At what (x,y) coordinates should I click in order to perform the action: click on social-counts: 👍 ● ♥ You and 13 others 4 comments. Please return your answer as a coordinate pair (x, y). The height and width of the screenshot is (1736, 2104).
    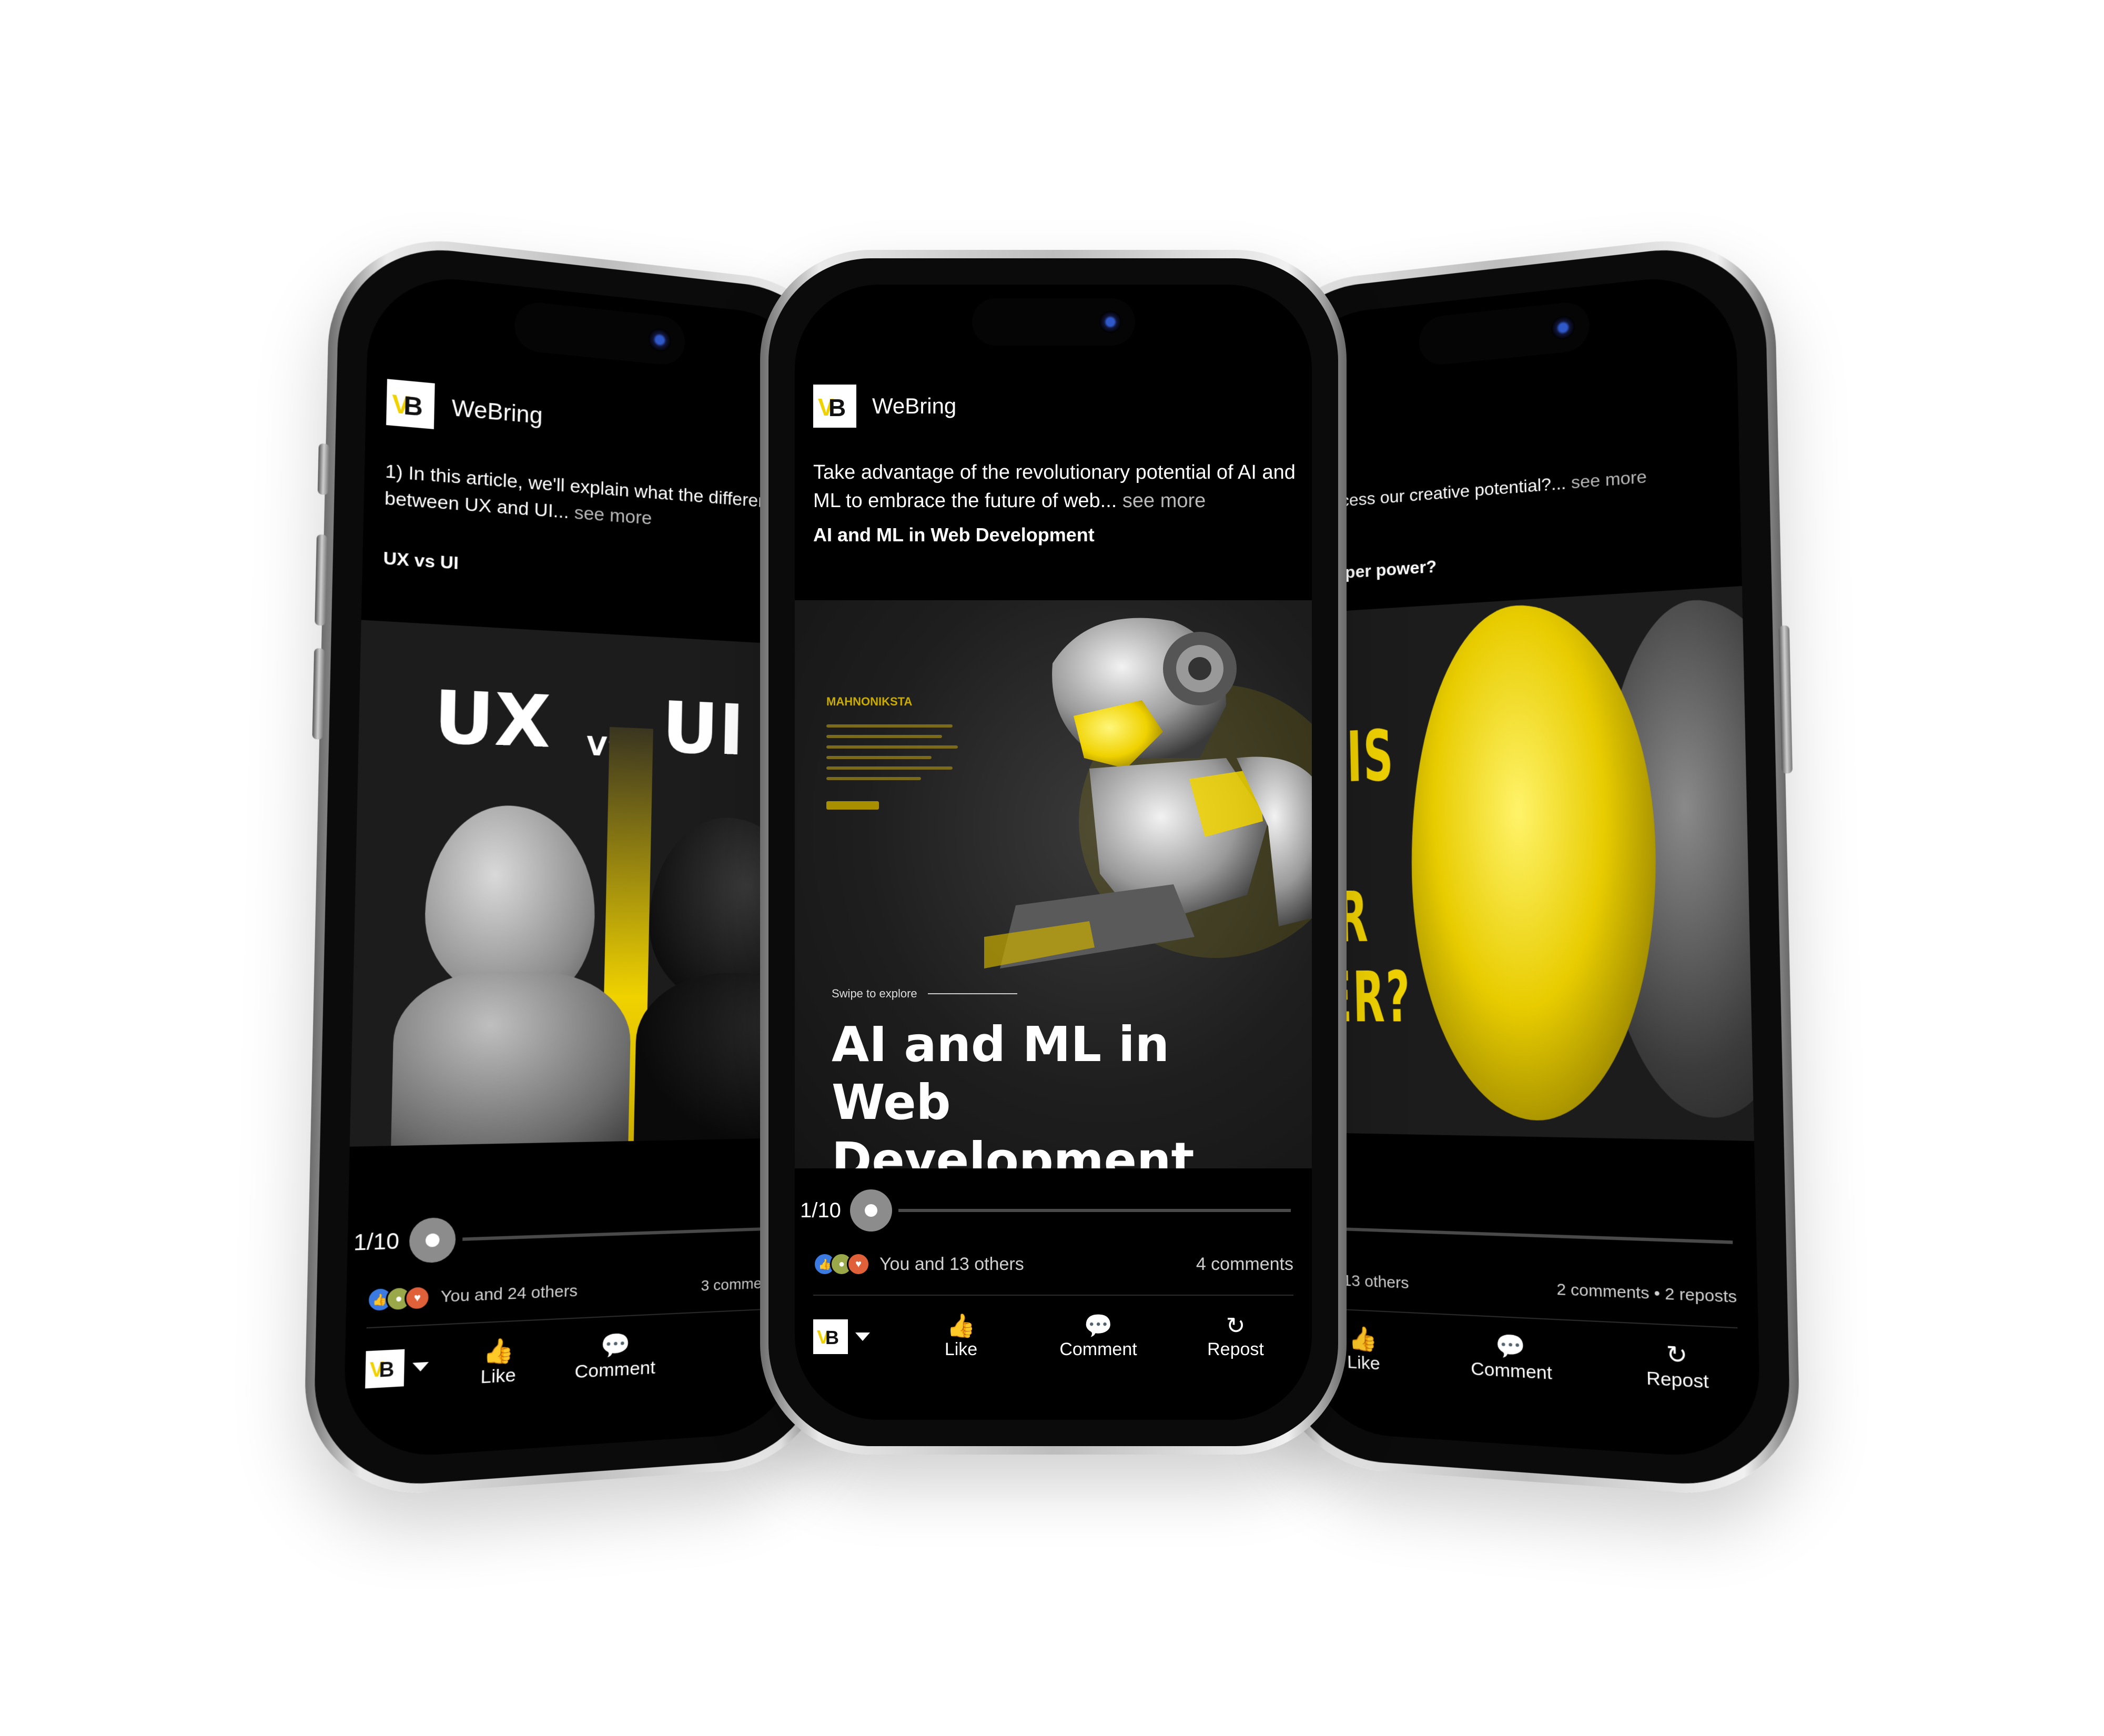
    Looking at the image, I should click on (1053, 1264).